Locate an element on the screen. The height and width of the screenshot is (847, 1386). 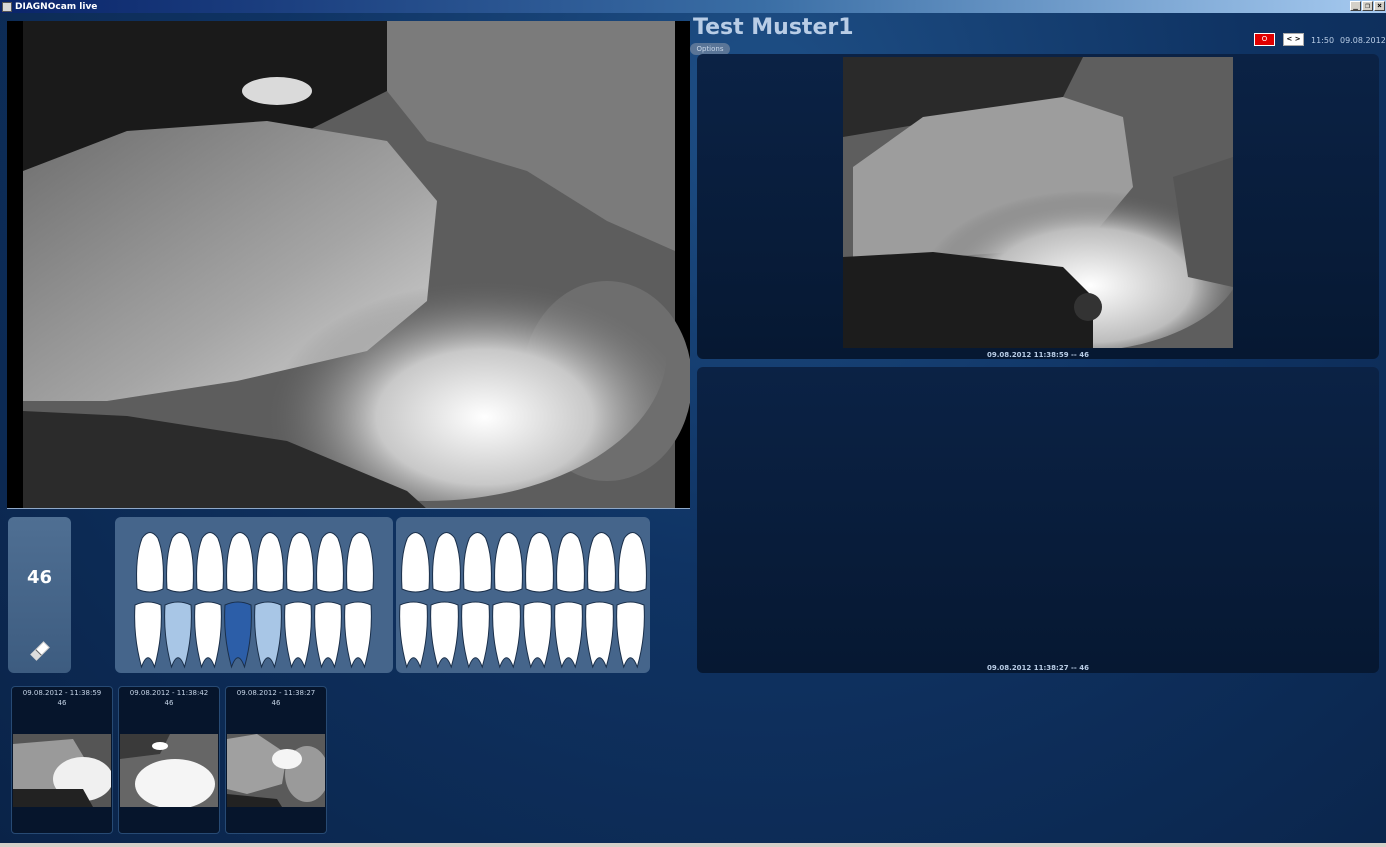
thumbnail-1: 09.08.2012 - 11:38:59 46 is located at coordinates (62, 760).